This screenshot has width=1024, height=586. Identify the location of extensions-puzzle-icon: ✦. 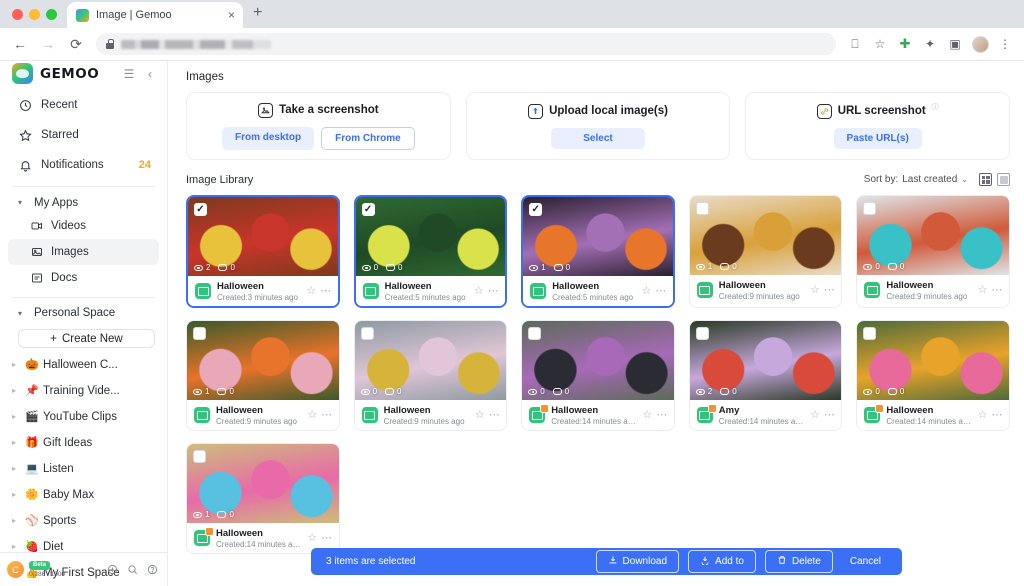
(930, 44).